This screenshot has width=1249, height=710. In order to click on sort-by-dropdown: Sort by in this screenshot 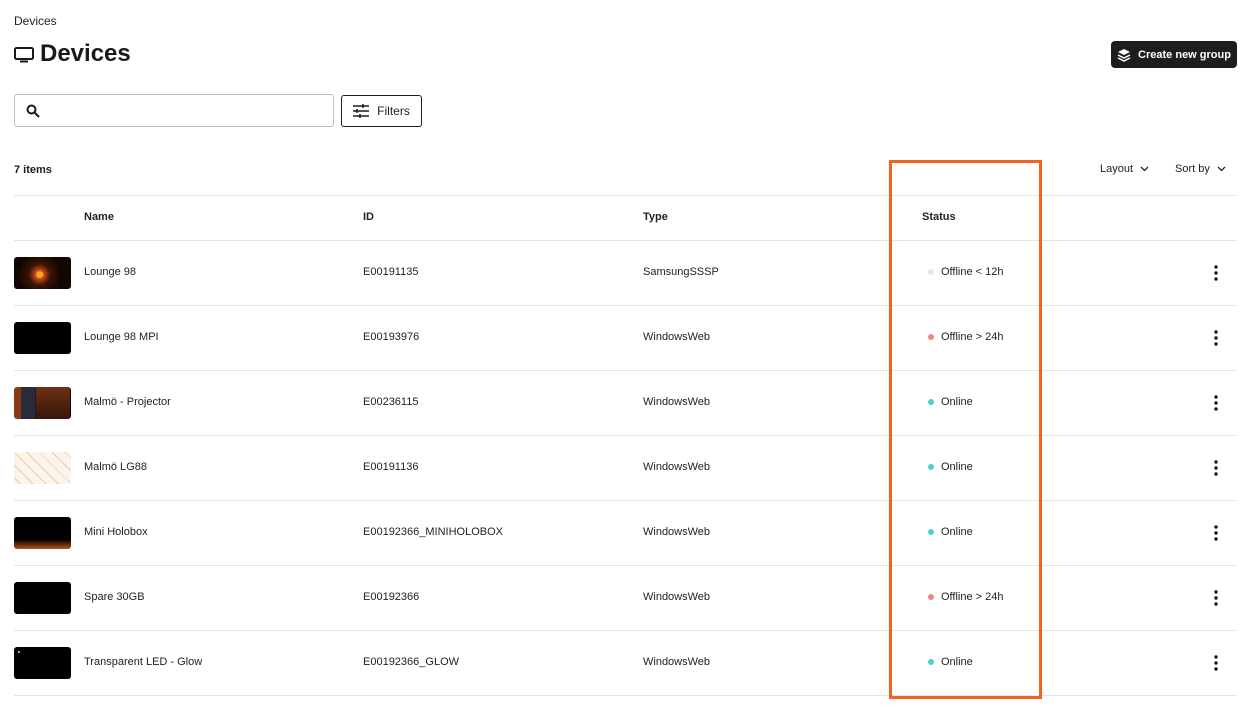, I will do `click(1200, 169)`.